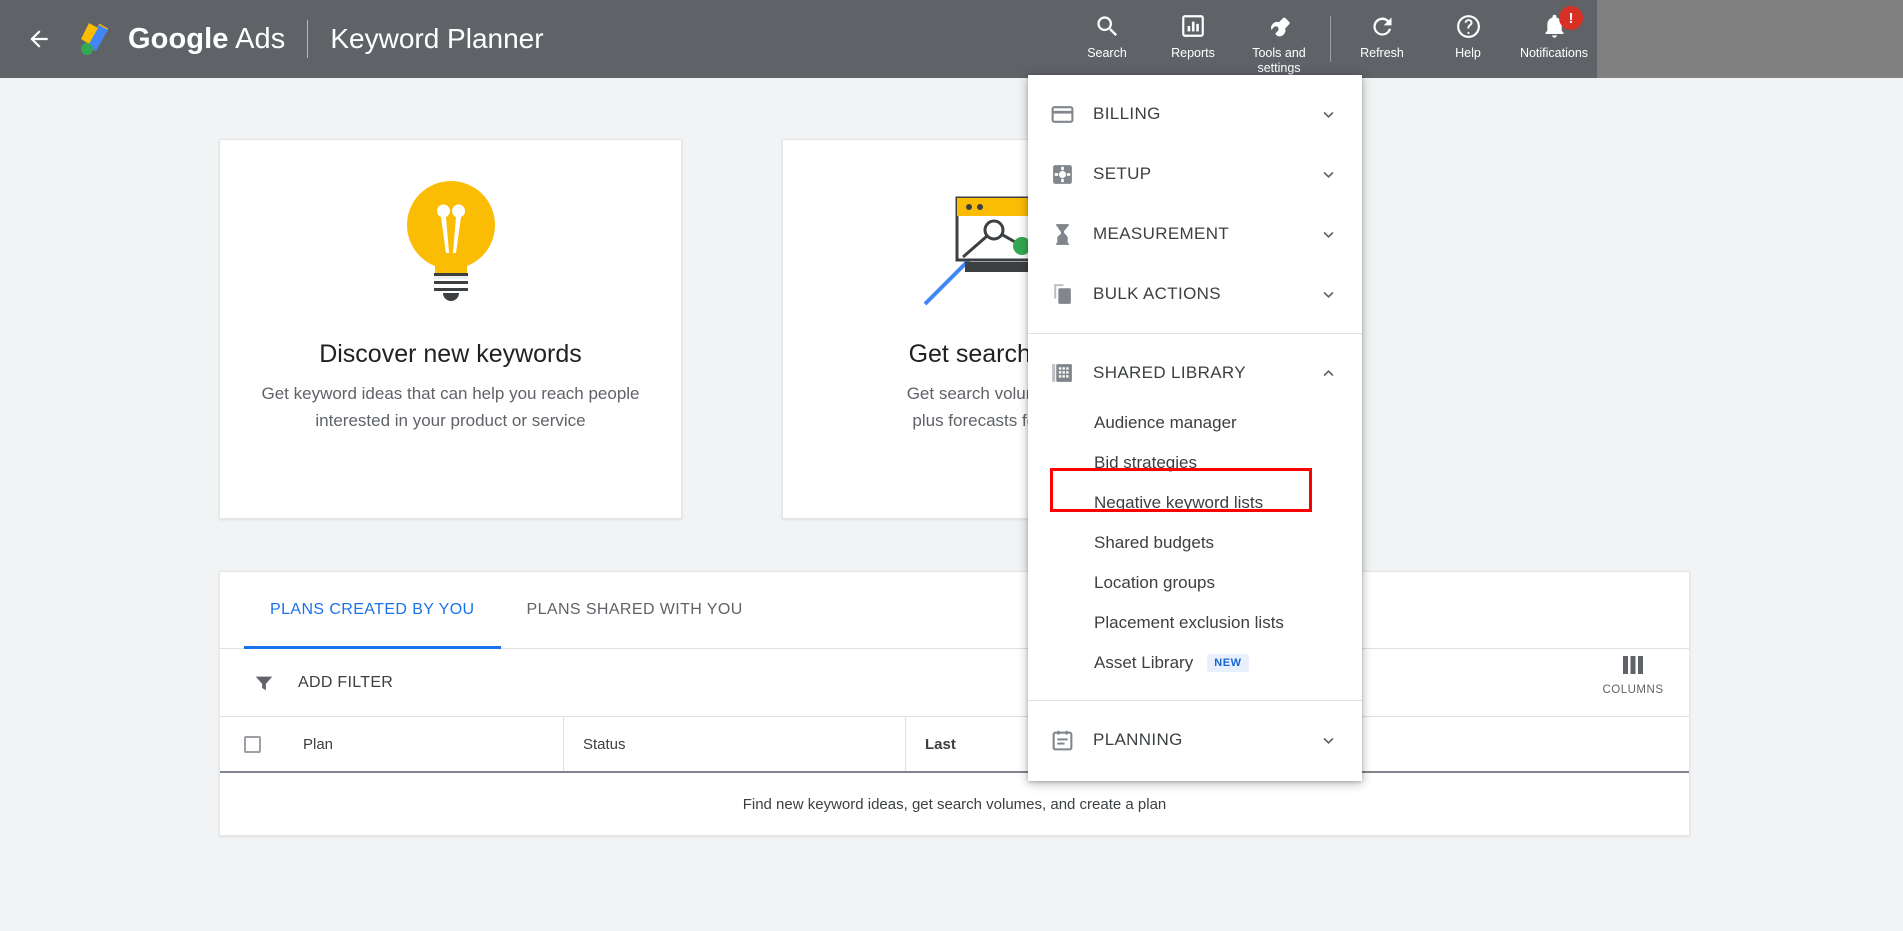 The image size is (1903, 931). I want to click on menu-section-planning: PLANNING, so click(1195, 739).